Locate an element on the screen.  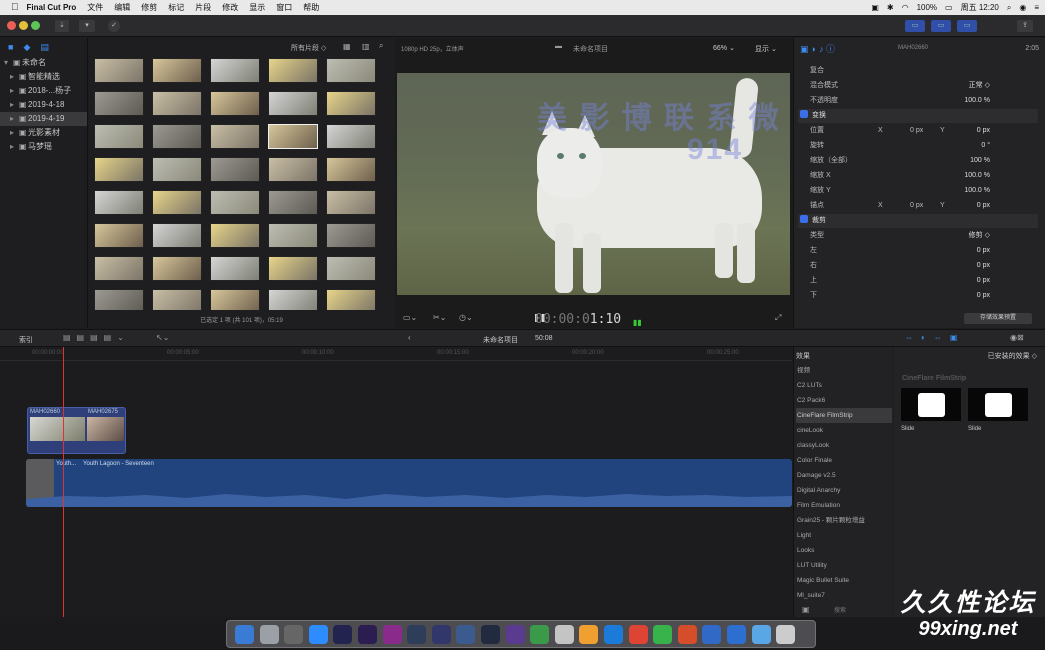
folder-icon is located at coordinates (761, 634).